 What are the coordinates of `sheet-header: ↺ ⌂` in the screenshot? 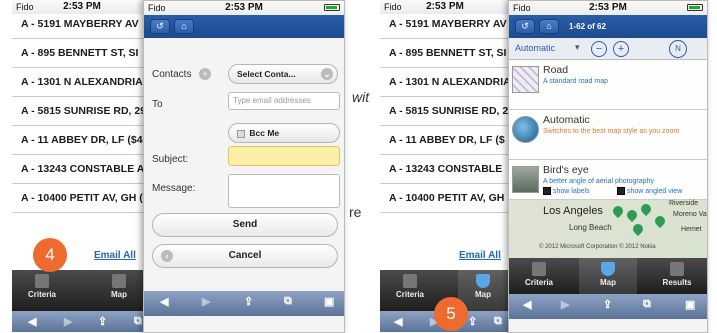 It's located at (244, 26).